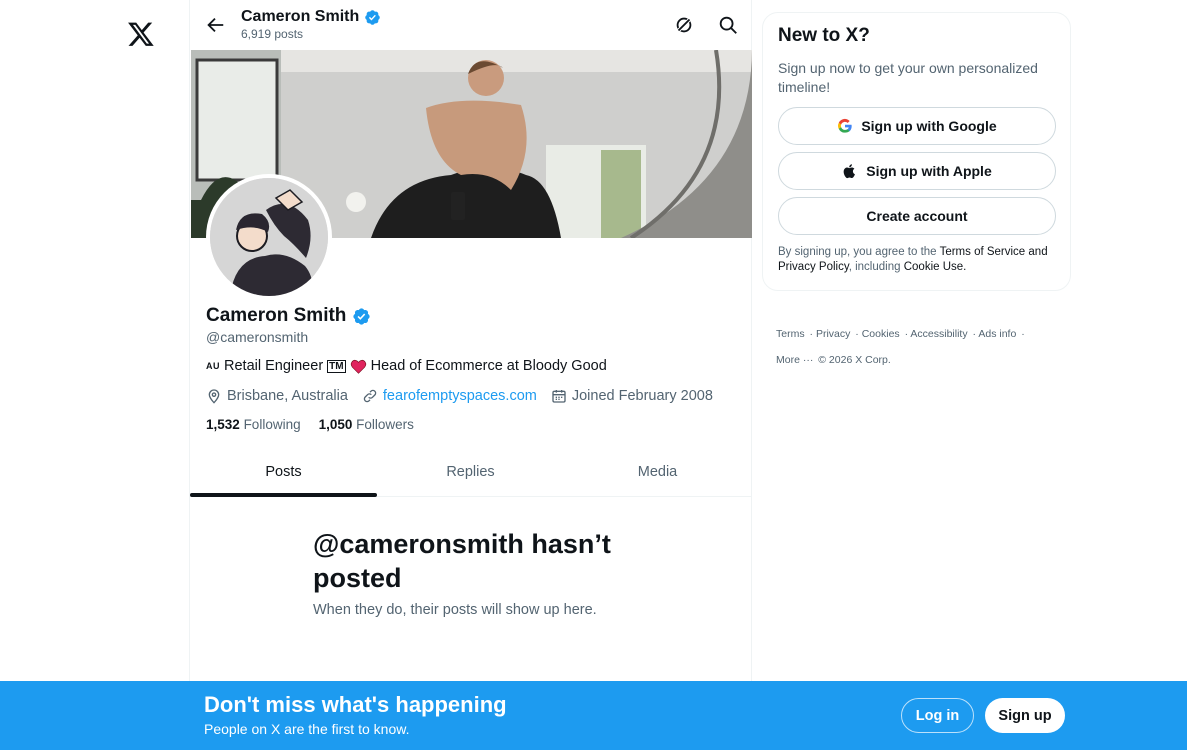 The width and height of the screenshot is (1200, 750). What do you see at coordinates (355, 704) in the screenshot?
I see `bottom-bar-title: Don't miss what's happening` at bounding box center [355, 704].